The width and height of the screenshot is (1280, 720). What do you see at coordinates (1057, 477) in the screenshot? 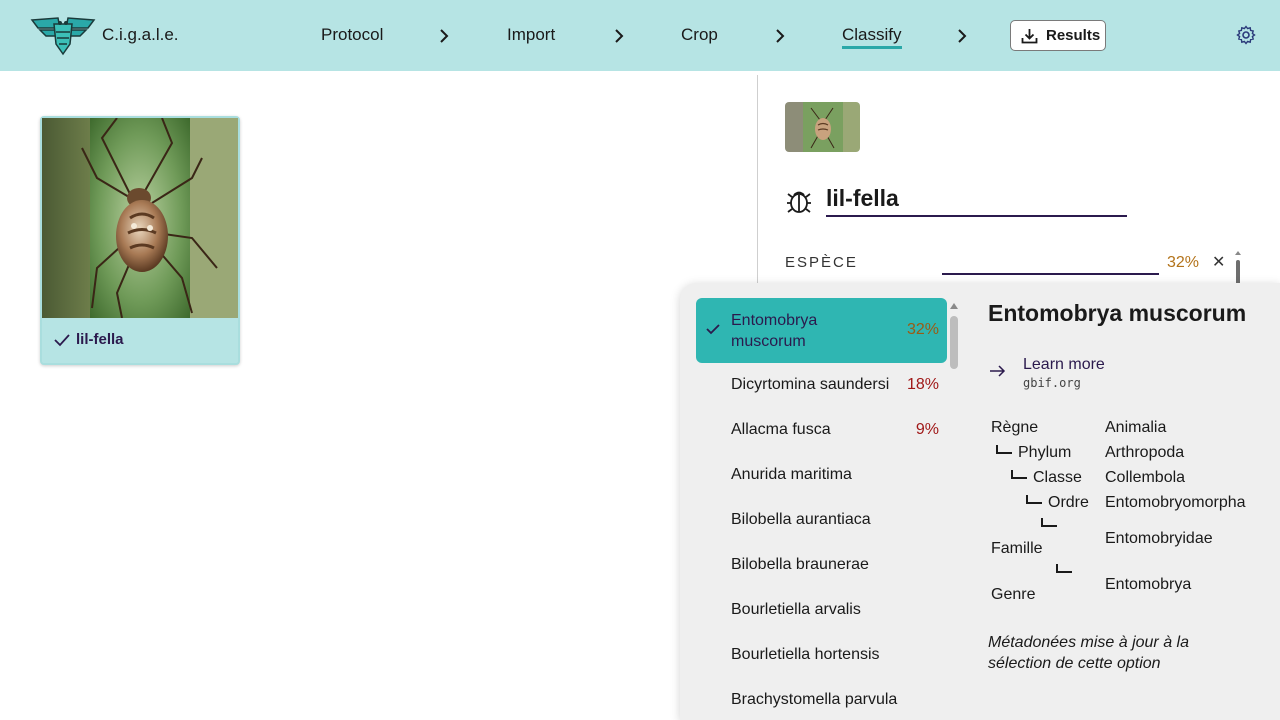
I see `taxon-rank-label: Classe` at bounding box center [1057, 477].